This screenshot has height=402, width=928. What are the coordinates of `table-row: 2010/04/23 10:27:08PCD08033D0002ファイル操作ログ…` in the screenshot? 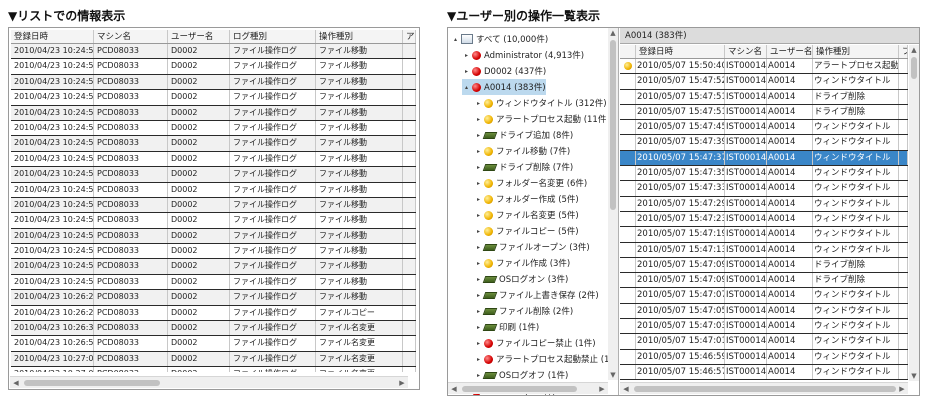 It's located at (213, 369).